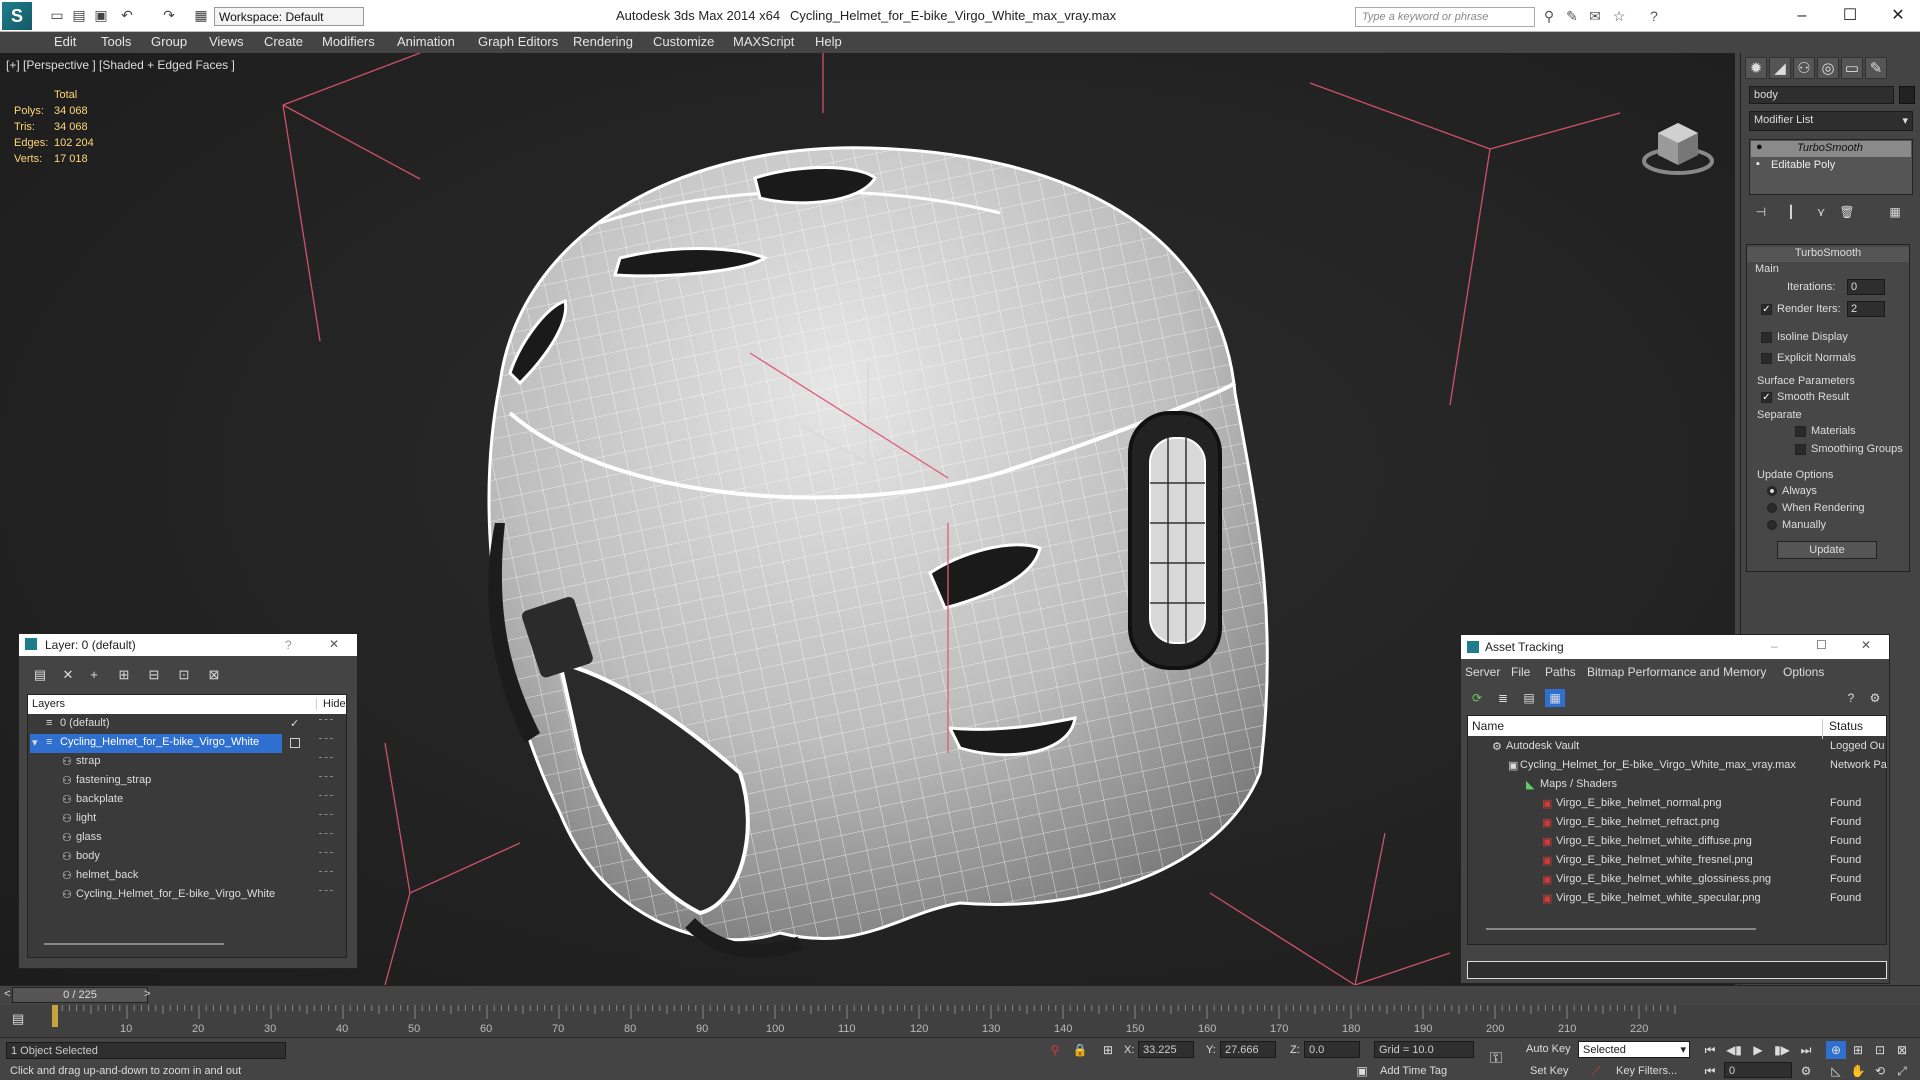 The height and width of the screenshot is (1080, 1920). I want to click on menu-customize: Customize, so click(683, 41).